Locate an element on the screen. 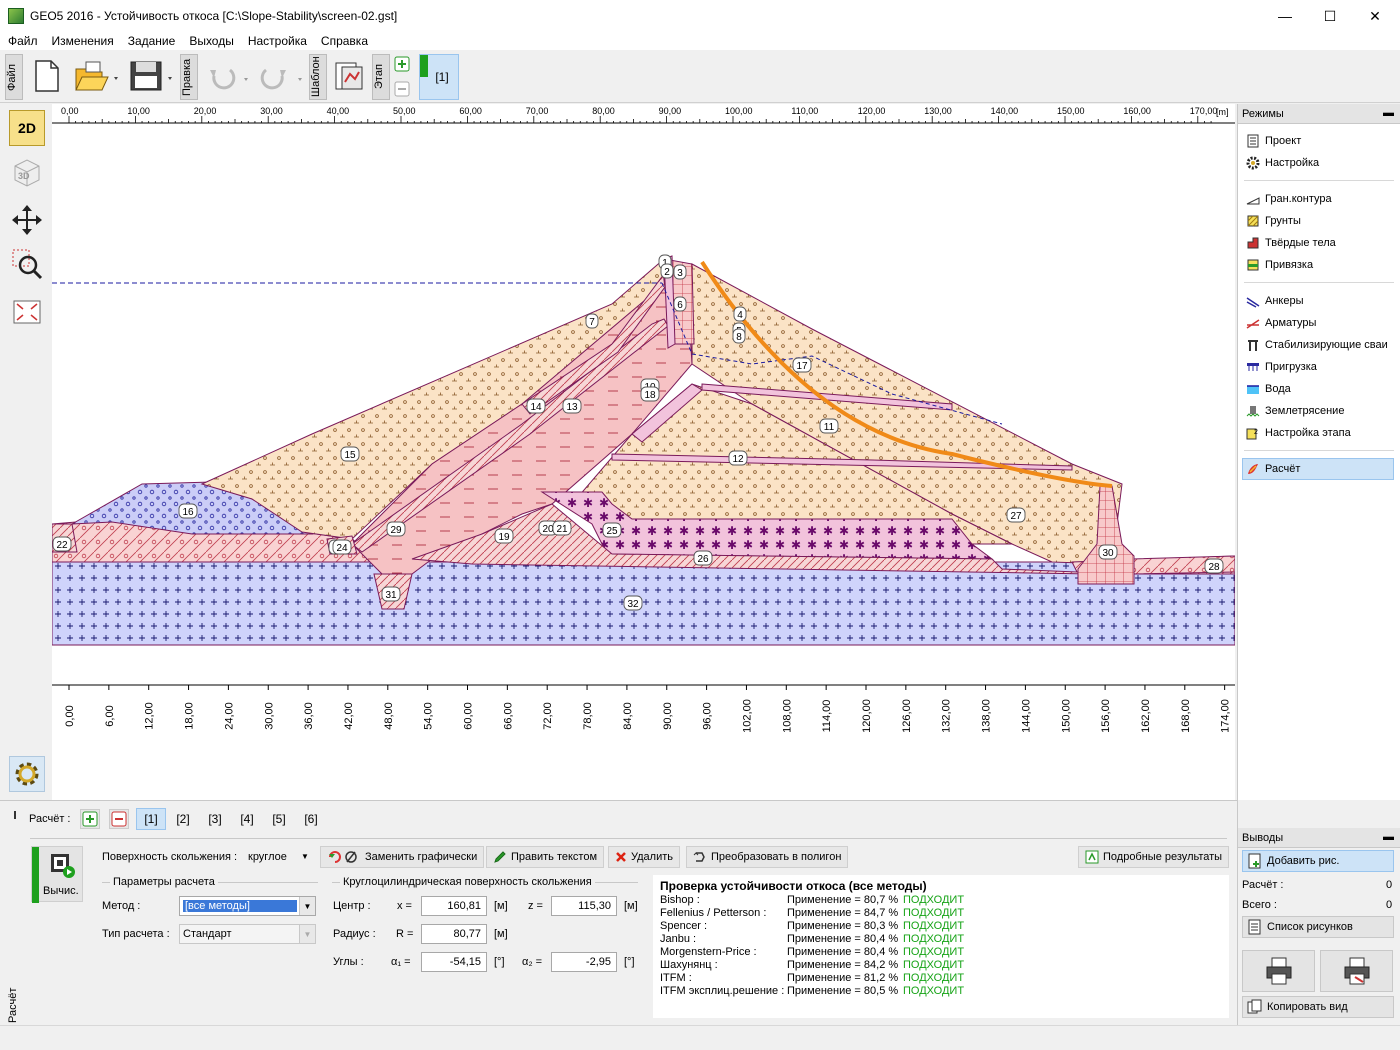  save-file-button is located at coordinates (152, 76).